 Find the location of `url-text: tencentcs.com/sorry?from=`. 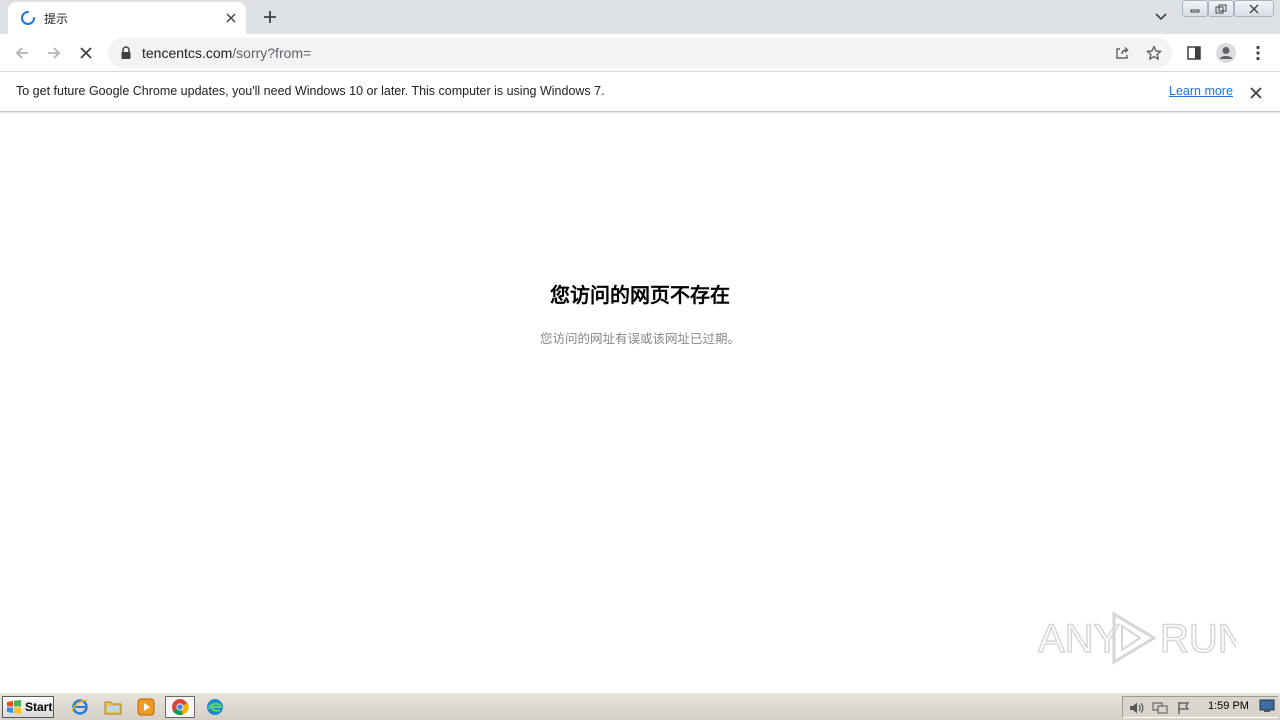

url-text: tencentcs.com/sorry?from= is located at coordinates (226, 53).